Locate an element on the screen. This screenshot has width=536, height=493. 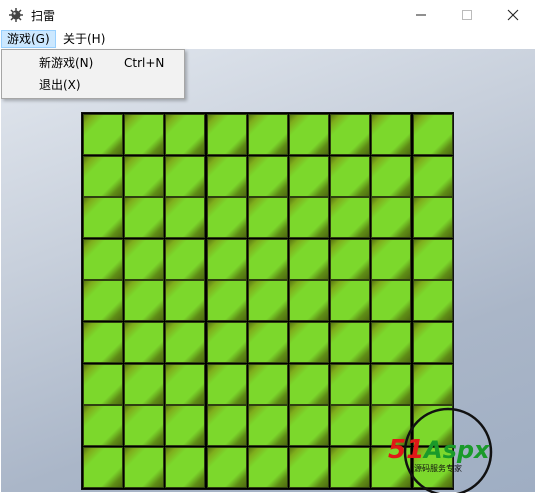
window-title: 扫雷 is located at coordinates (43, 16).